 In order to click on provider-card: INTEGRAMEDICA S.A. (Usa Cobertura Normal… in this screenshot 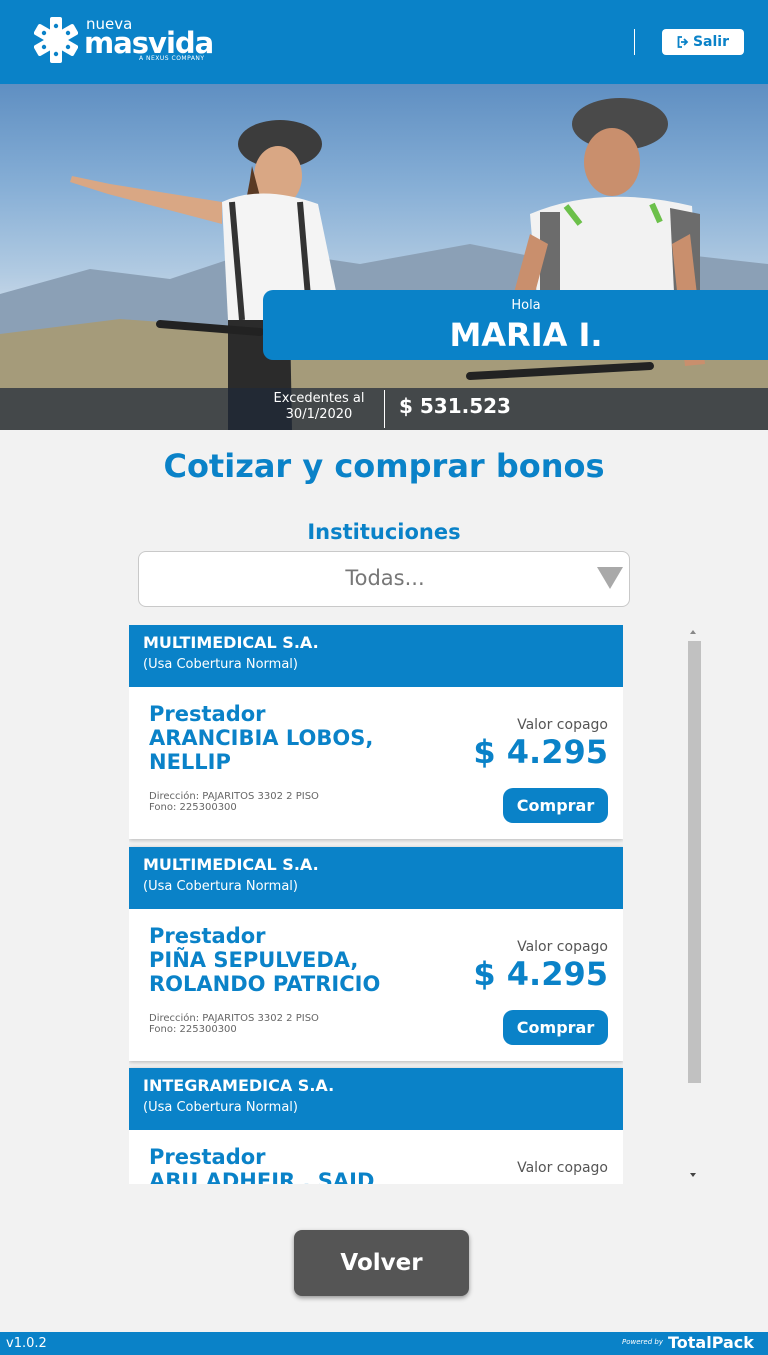, I will do `click(376, 1126)`.